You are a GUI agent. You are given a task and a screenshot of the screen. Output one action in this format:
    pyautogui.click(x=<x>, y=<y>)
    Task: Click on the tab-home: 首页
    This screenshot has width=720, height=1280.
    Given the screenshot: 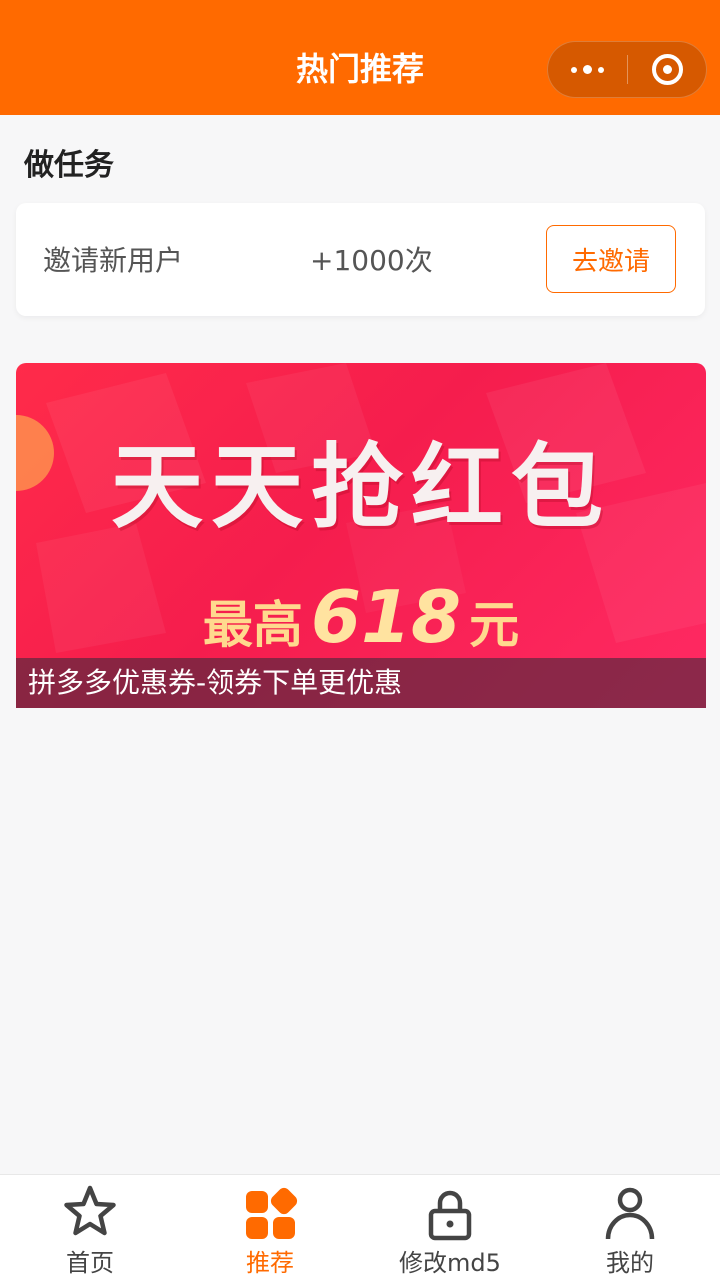 What is the action you would take?
    pyautogui.click(x=90, y=1227)
    